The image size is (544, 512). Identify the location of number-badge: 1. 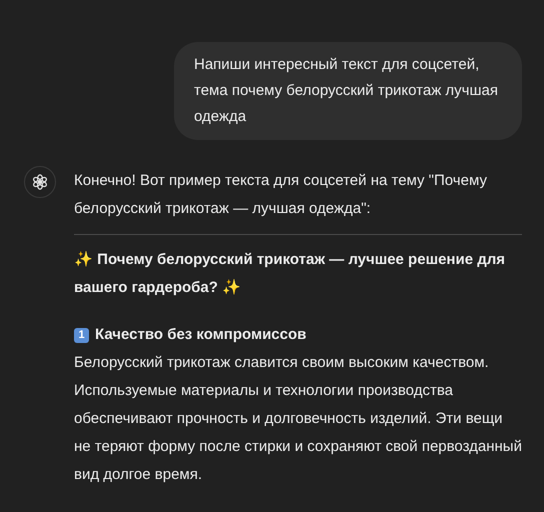
(81, 335).